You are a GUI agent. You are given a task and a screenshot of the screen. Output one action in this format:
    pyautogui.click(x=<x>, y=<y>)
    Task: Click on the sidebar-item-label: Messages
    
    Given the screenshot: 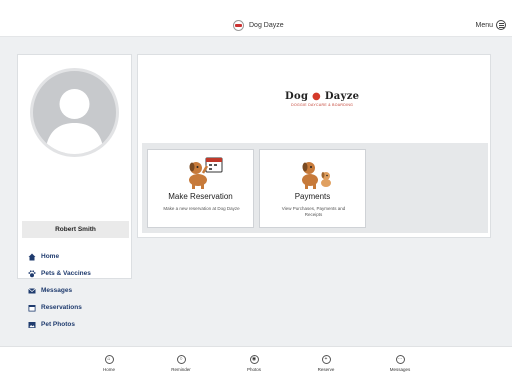 What is the action you would take?
    pyautogui.click(x=57, y=290)
    